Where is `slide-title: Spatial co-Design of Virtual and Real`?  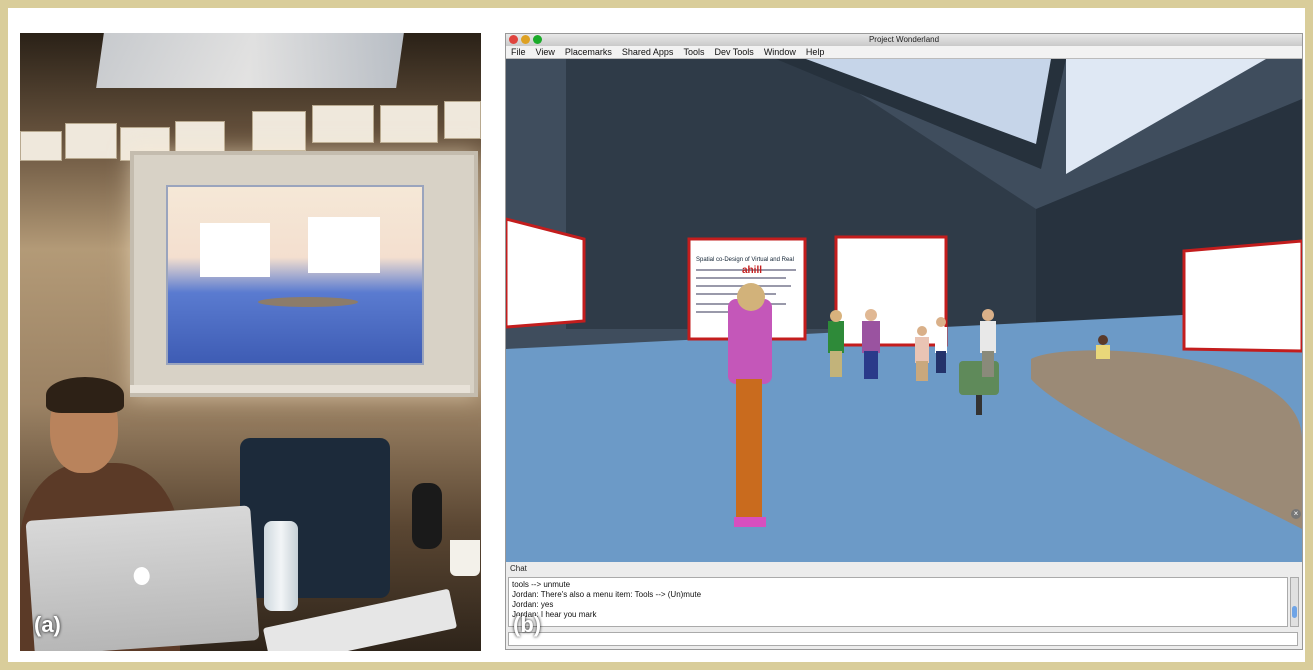 slide-title: Spatial co-Design of Virtual and Real is located at coordinates (745, 260).